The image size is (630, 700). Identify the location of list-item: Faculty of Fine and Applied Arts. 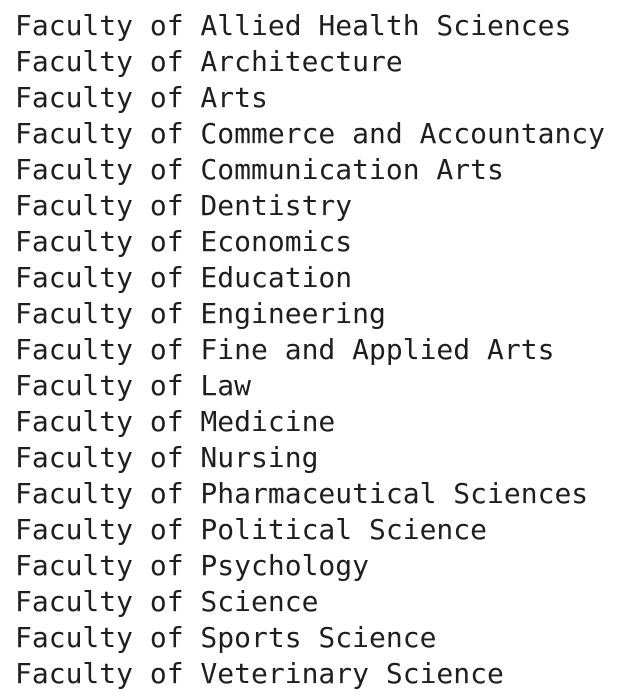
(285, 349).